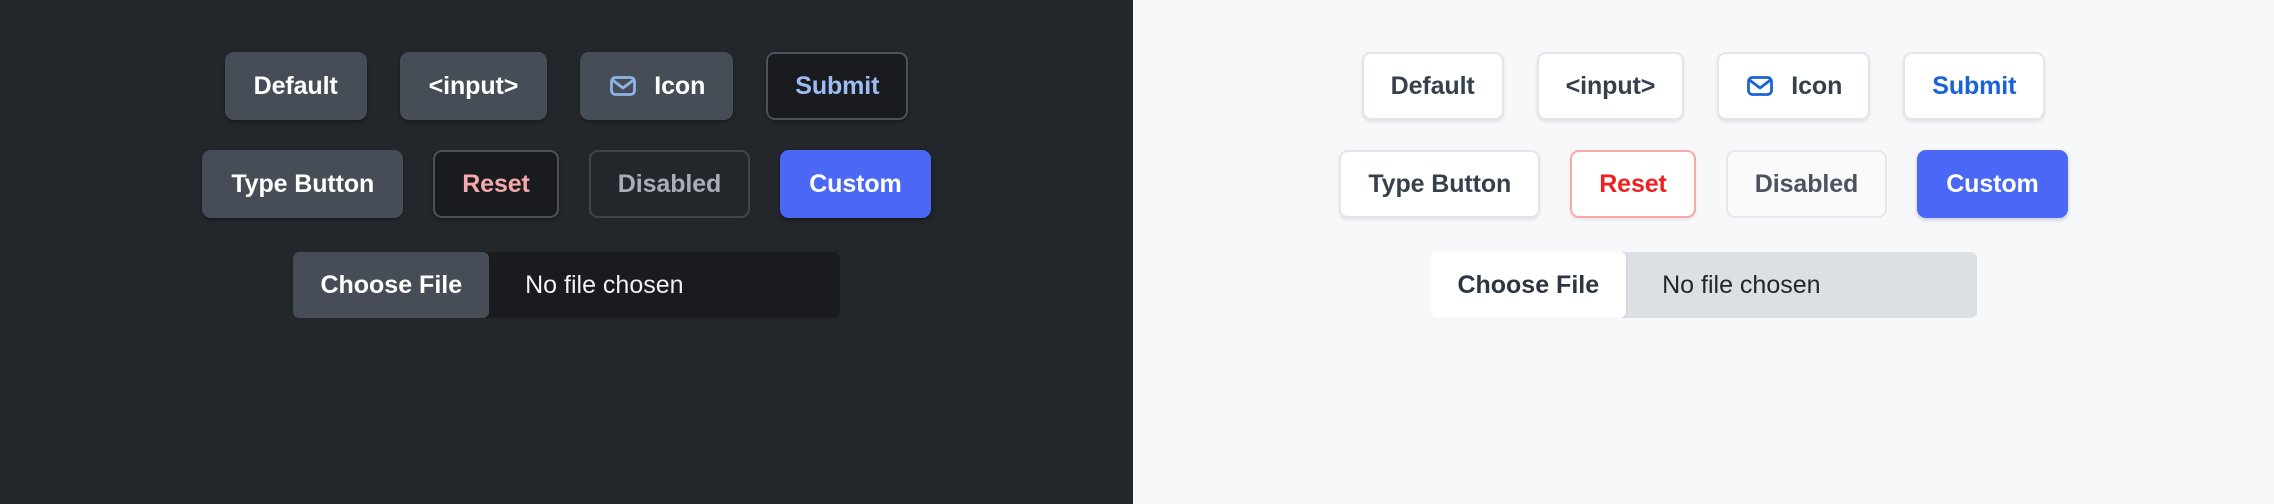 Image resolution: width=2274 pixels, height=504 pixels. I want to click on light-button-row-2: Type Button Reset Disabled Custom, so click(1703, 184).